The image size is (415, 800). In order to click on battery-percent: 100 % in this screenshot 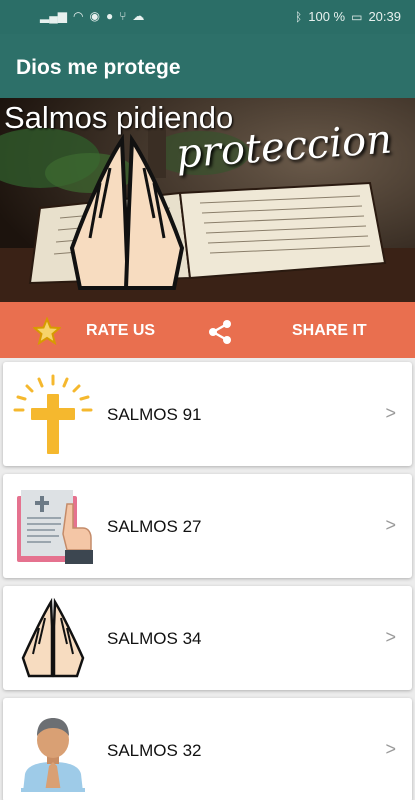, I will do `click(327, 16)`.